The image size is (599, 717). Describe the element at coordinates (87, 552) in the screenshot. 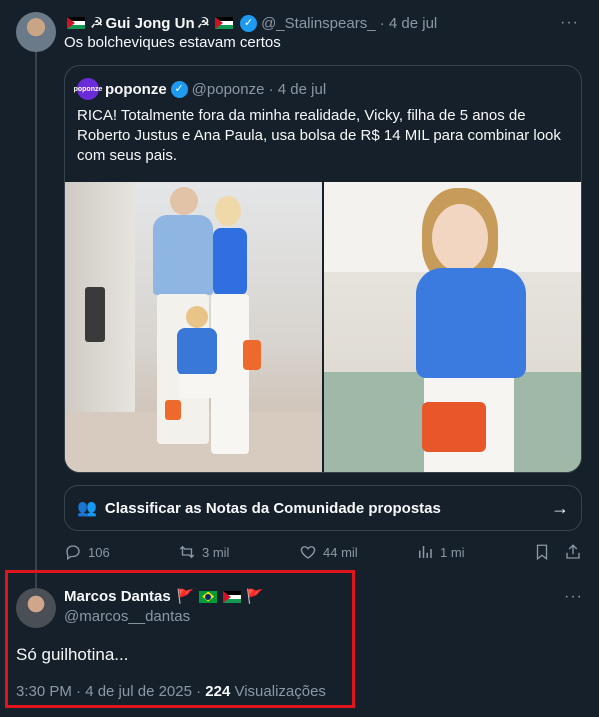

I see `reply-button: 106` at that location.